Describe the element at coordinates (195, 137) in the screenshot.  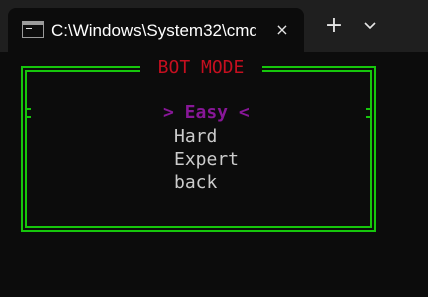
I see `menu-item-hard: Hard` at that location.